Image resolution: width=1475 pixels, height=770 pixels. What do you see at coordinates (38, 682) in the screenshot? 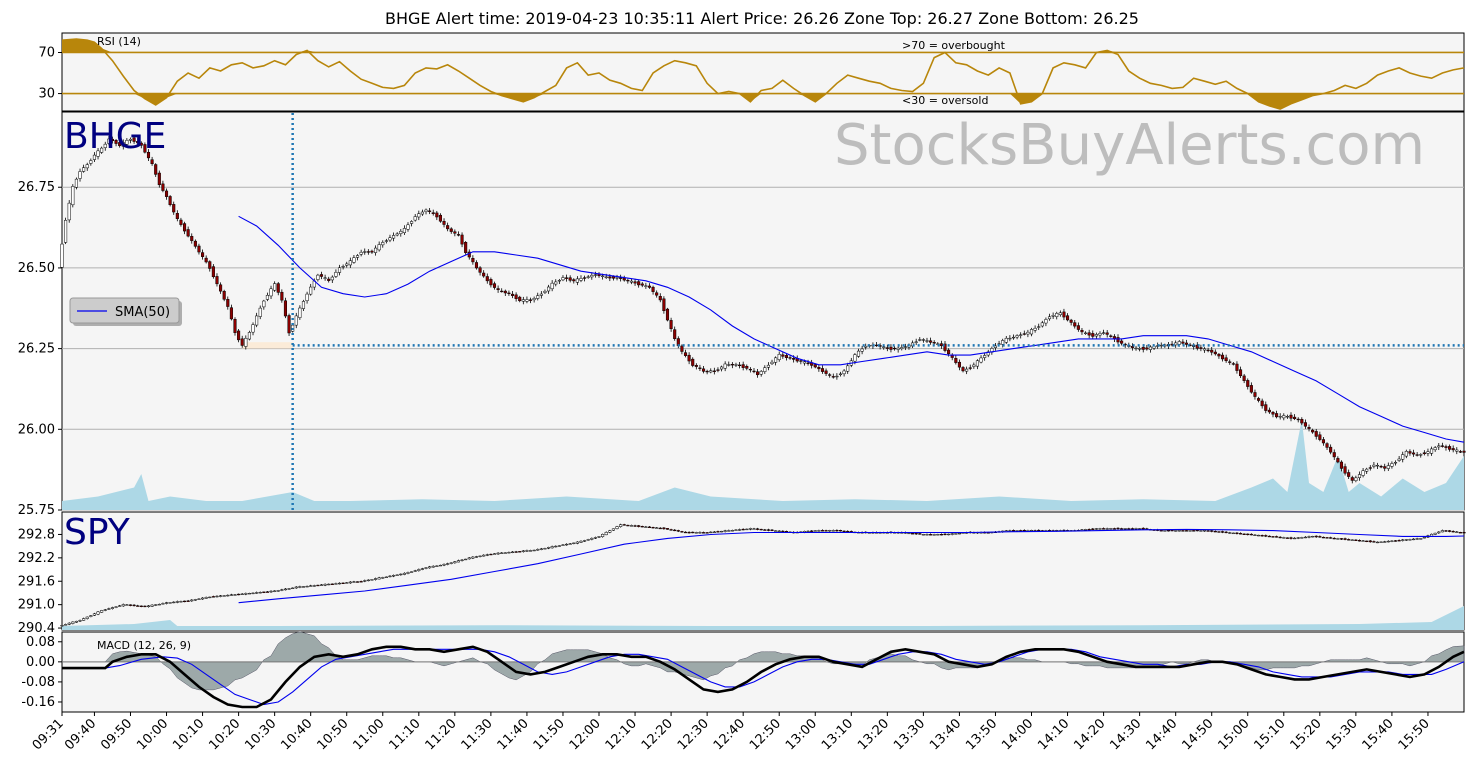
I see `macd-y-tick-label: -0.08` at bounding box center [38, 682].